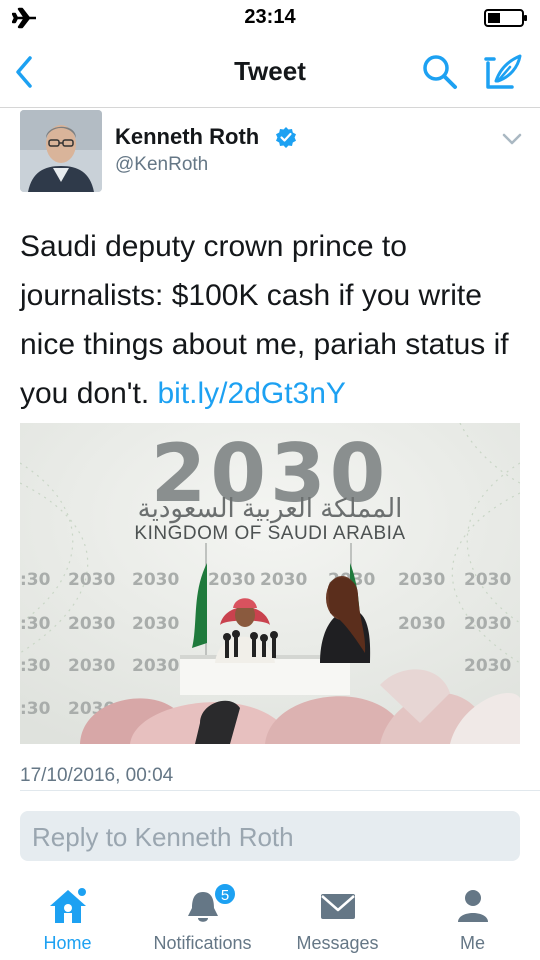 This screenshot has width=540, height=960. I want to click on author-name: Kenneth Roth, so click(187, 137).